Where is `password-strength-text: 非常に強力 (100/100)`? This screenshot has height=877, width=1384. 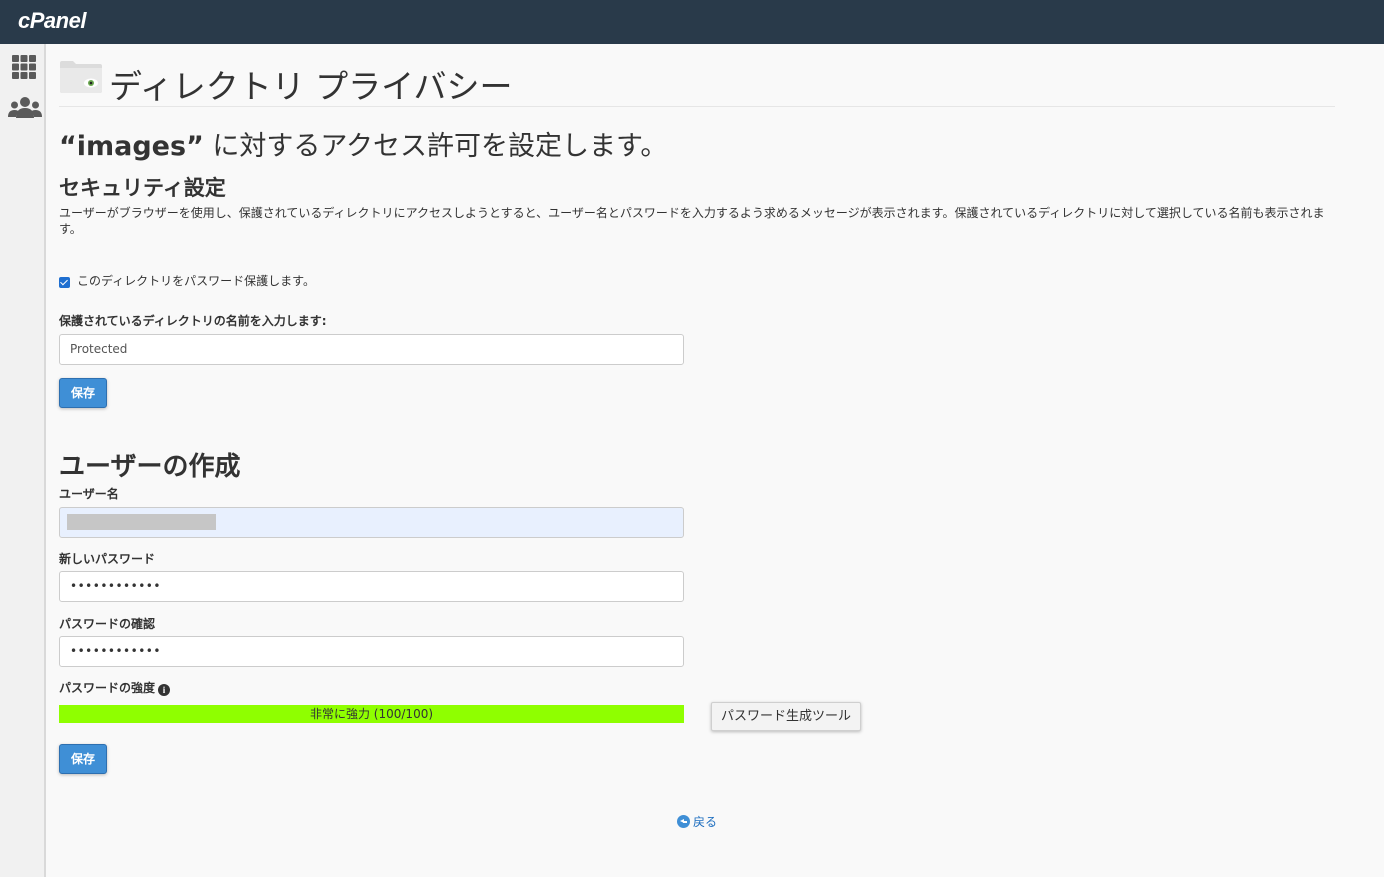 password-strength-text: 非常に強力 (100/100) is located at coordinates (371, 714).